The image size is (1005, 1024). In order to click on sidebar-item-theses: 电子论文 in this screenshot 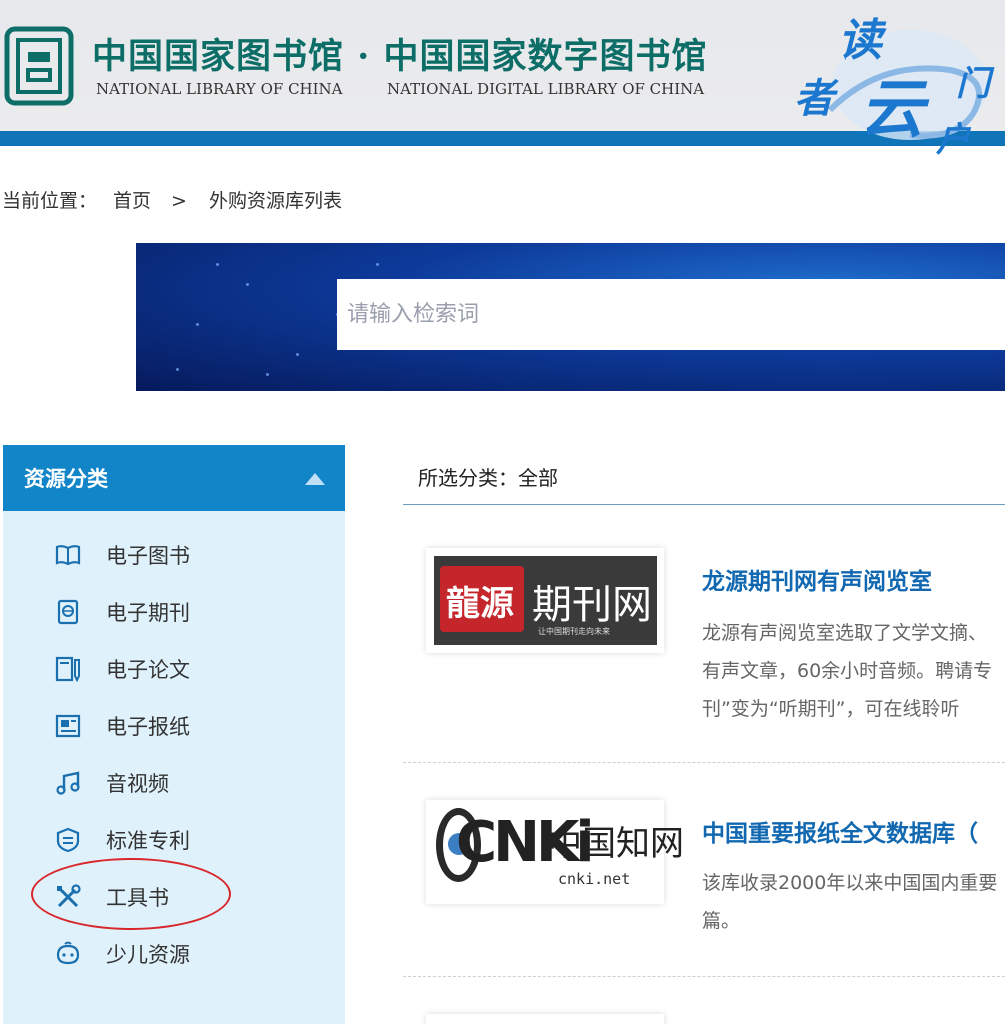, I will do `click(174, 668)`.